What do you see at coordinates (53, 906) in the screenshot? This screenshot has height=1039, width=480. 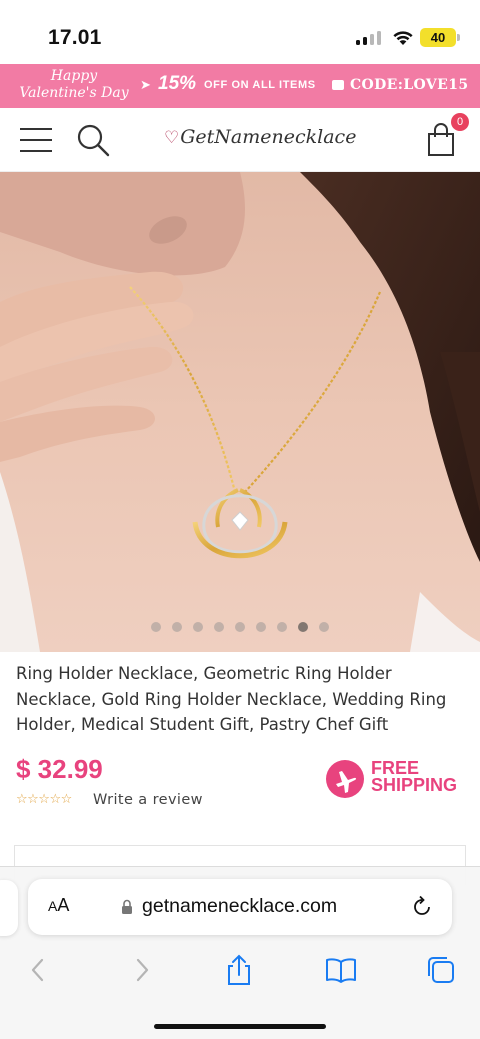 I see `aa-small: A` at bounding box center [53, 906].